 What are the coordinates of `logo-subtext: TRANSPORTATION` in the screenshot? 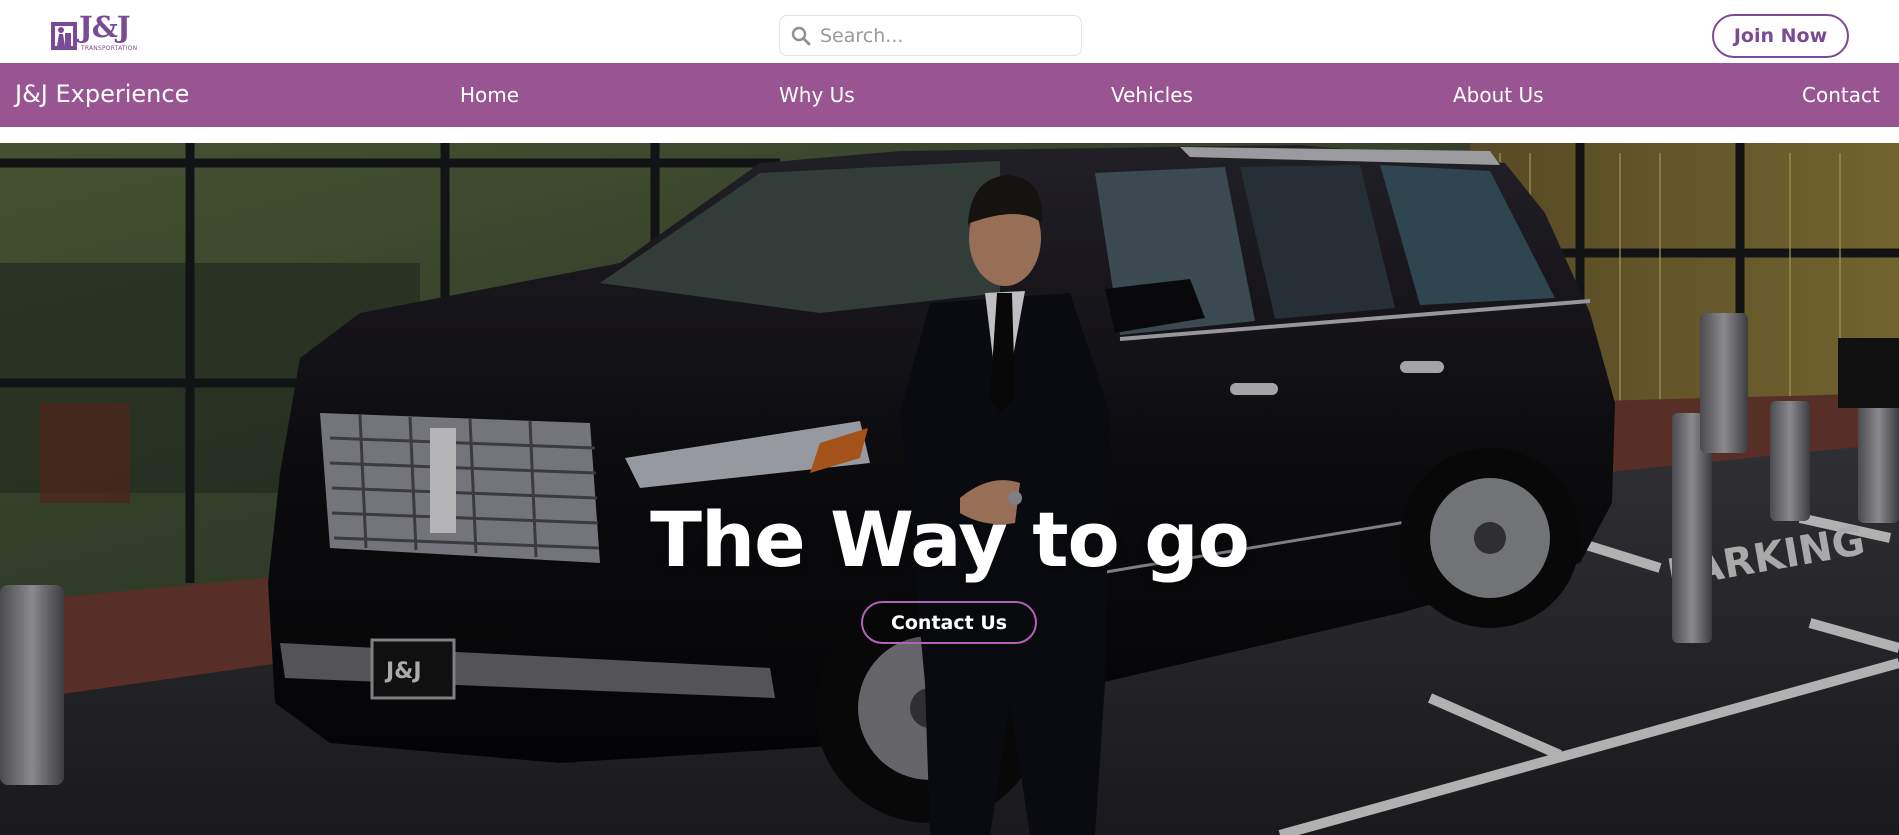 It's located at (109, 48).